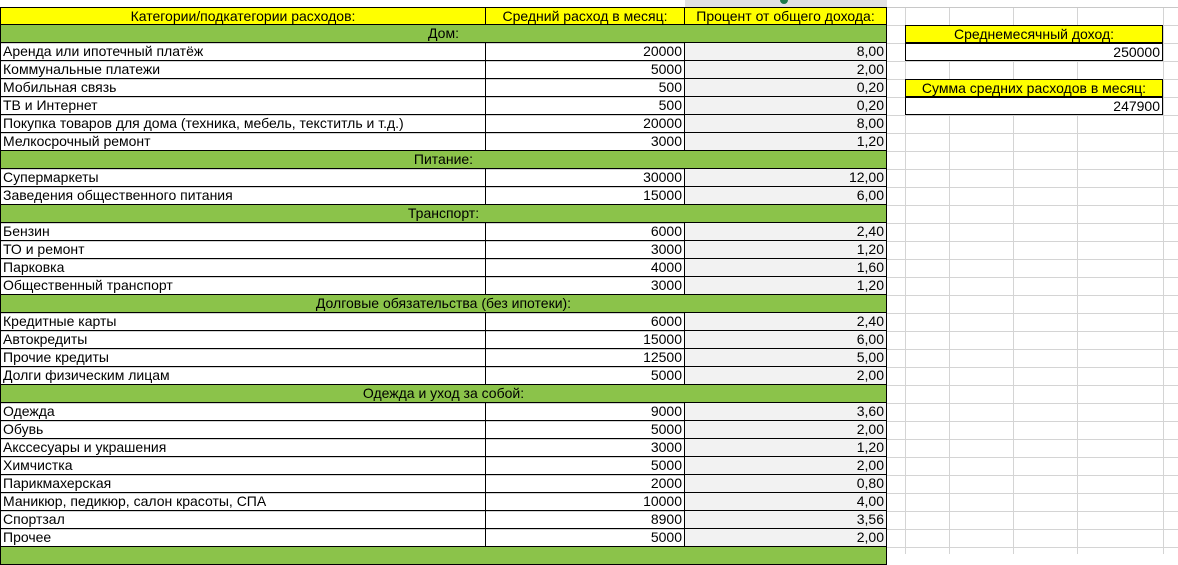 This screenshot has height=565, width=1178. Describe the element at coordinates (786, 520) in the screenshot. I see `percent-cell: 3,56` at that location.